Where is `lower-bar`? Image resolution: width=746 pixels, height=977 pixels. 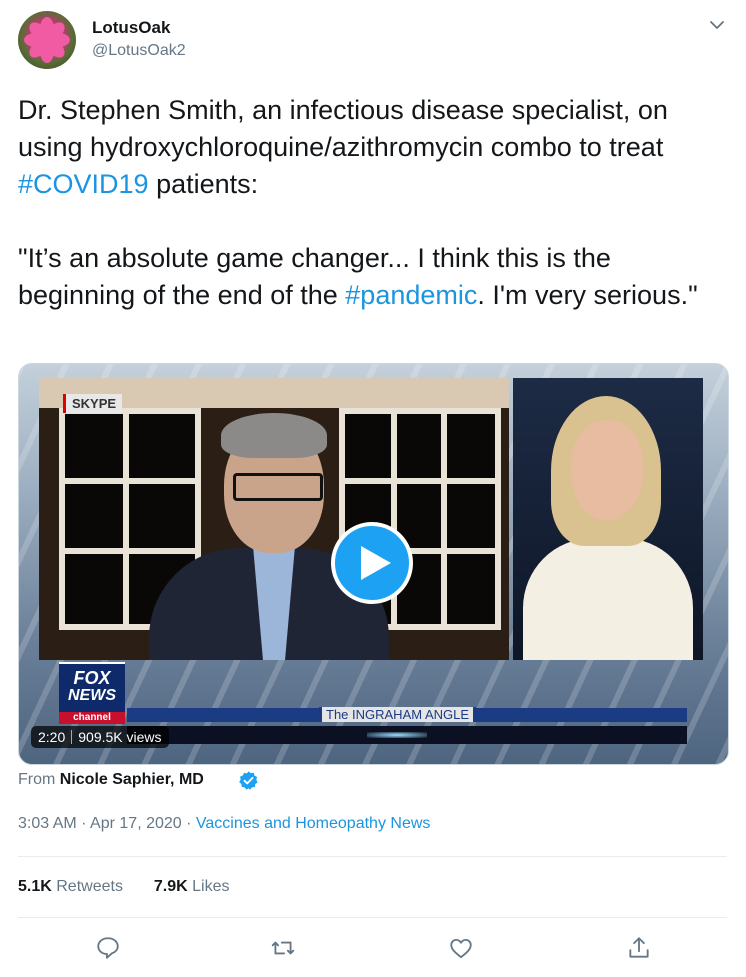 lower-bar is located at coordinates (407, 735).